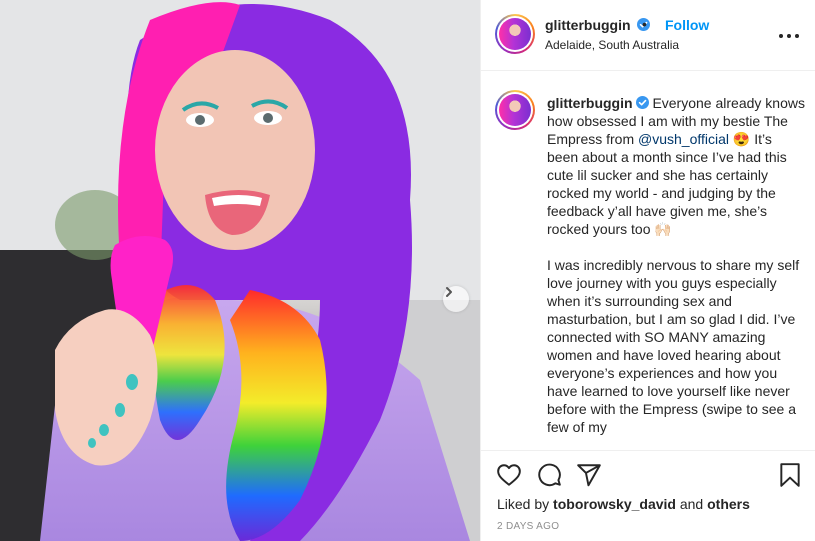  I want to click on bookmark-icon, so click(790, 475).